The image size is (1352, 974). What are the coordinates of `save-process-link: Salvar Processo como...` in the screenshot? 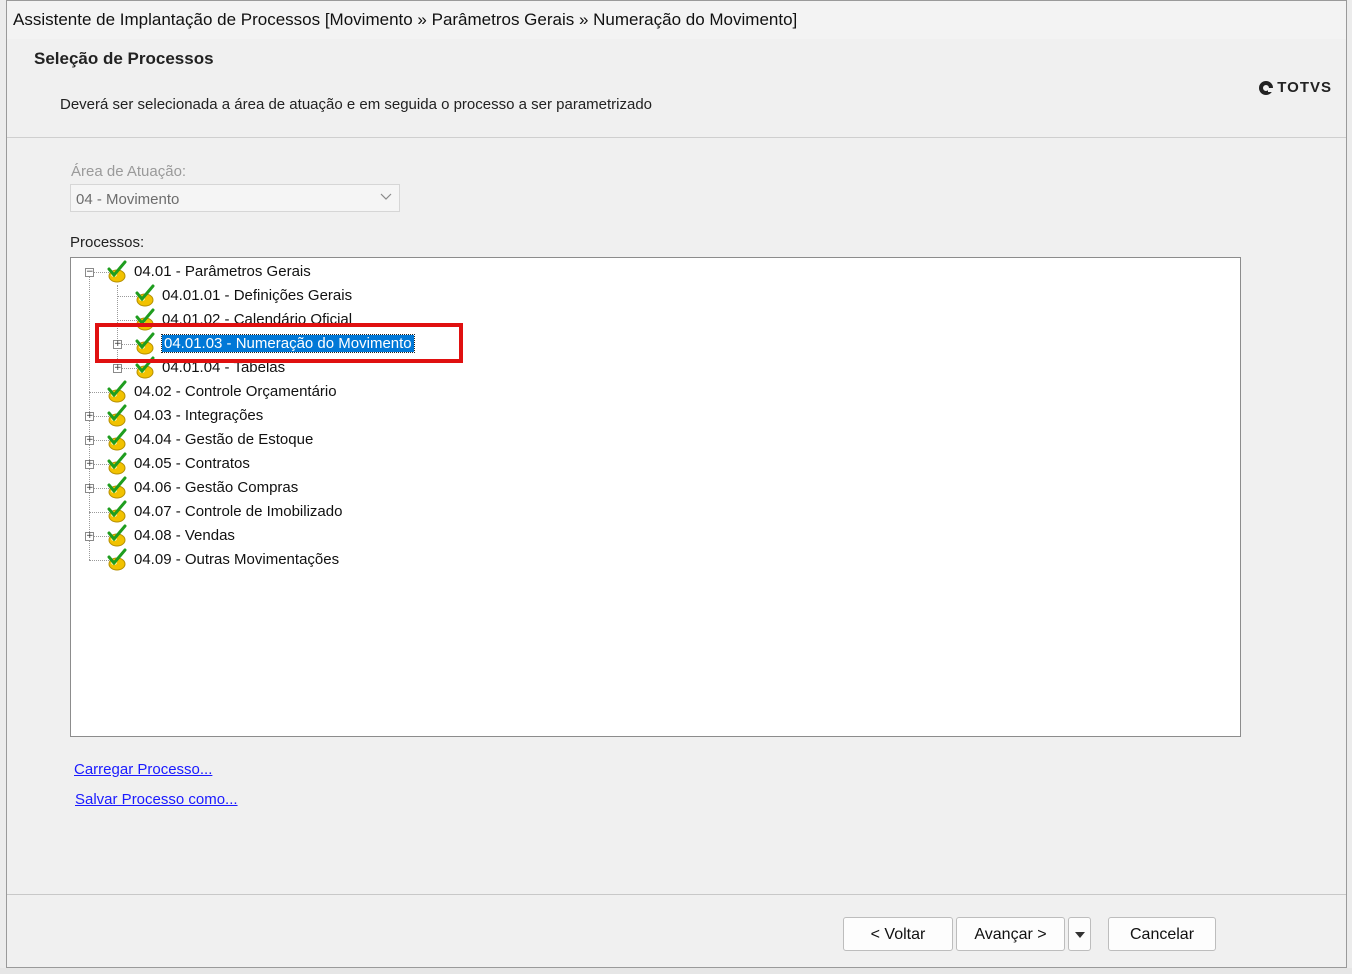 It's located at (156, 799).